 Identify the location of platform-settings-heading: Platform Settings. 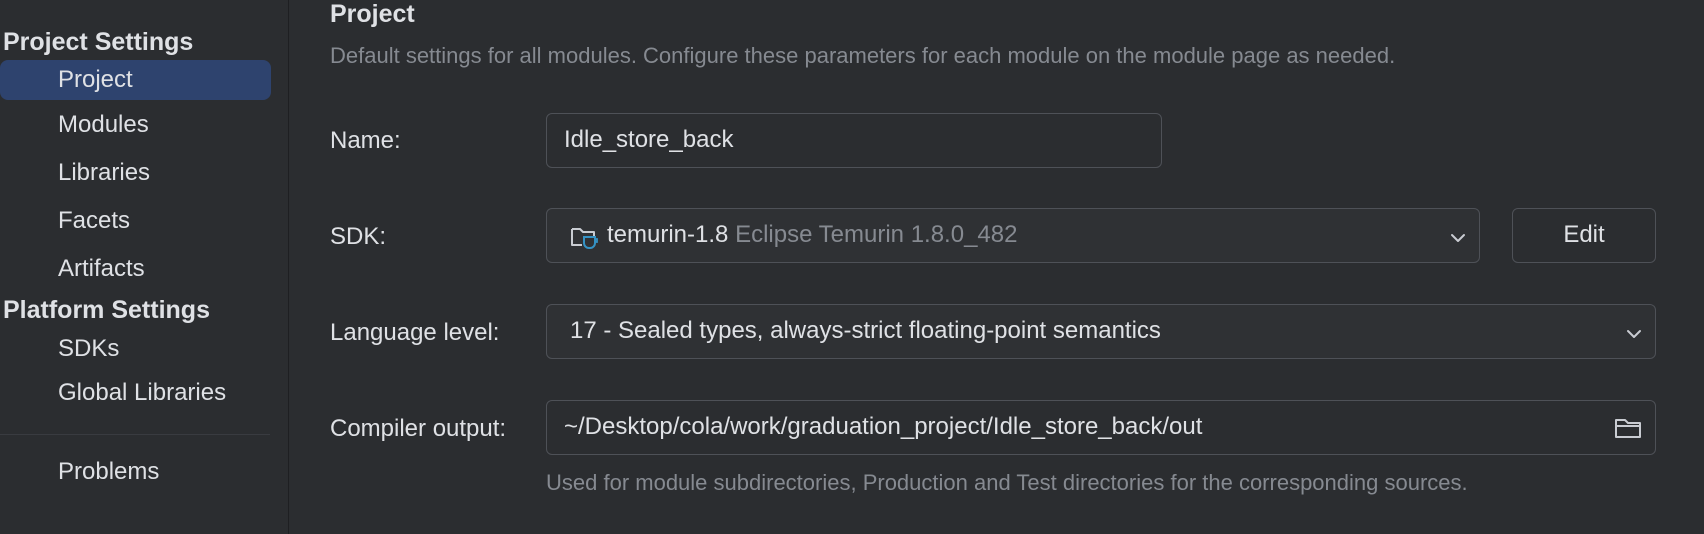
(106, 310).